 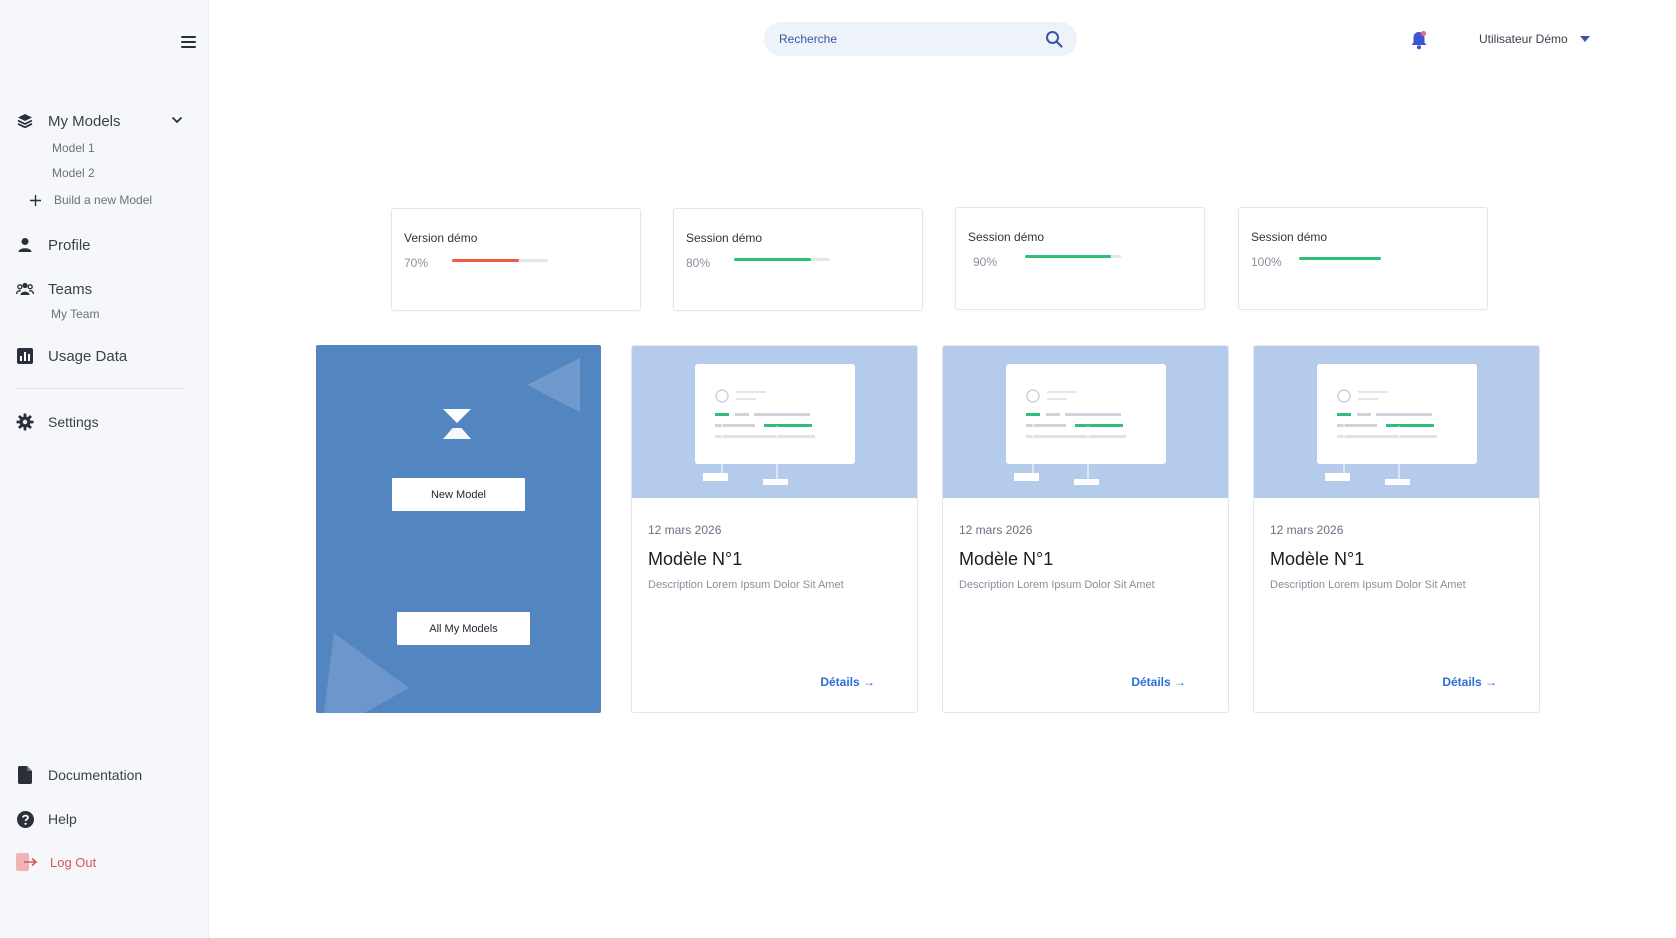 I want to click on user-name: Utilisateur Démo, so click(x=1523, y=39).